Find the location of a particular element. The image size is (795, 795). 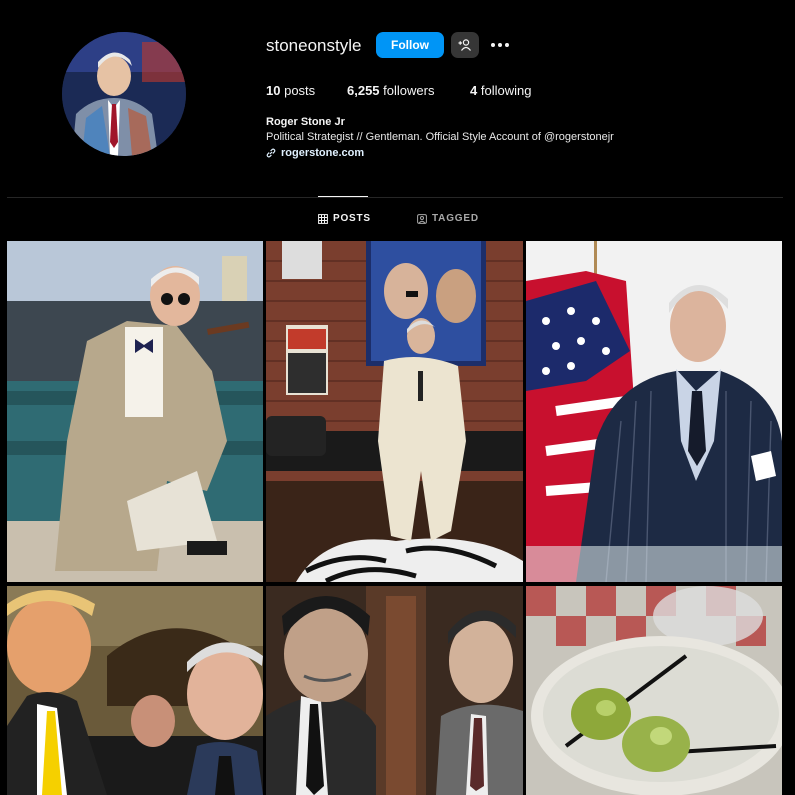

profile-link: rogerstone.com is located at coordinates (315, 153).